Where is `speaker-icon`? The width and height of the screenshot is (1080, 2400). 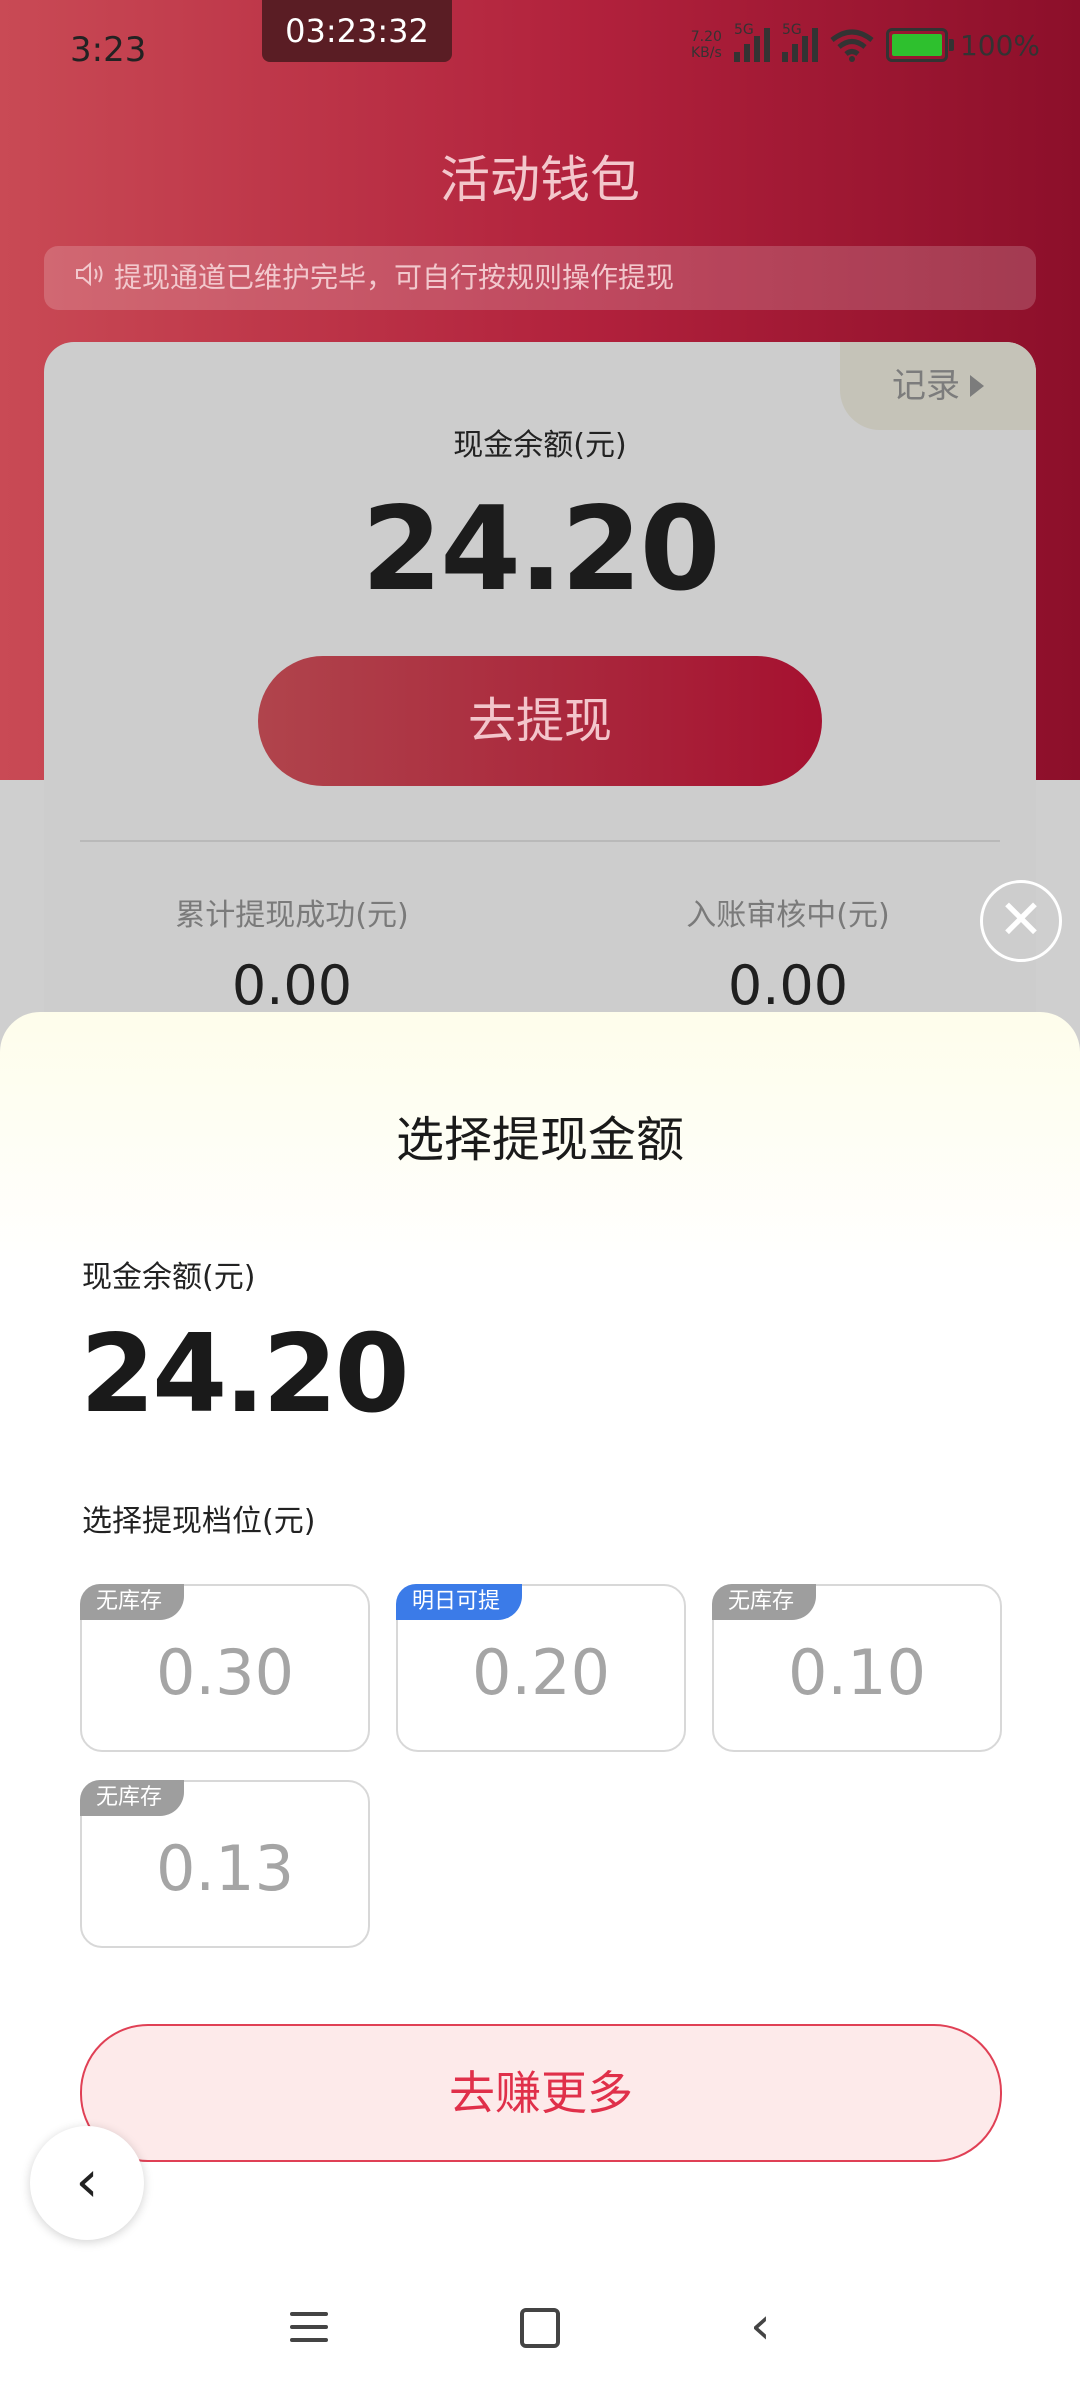 speaker-icon is located at coordinates (90, 278).